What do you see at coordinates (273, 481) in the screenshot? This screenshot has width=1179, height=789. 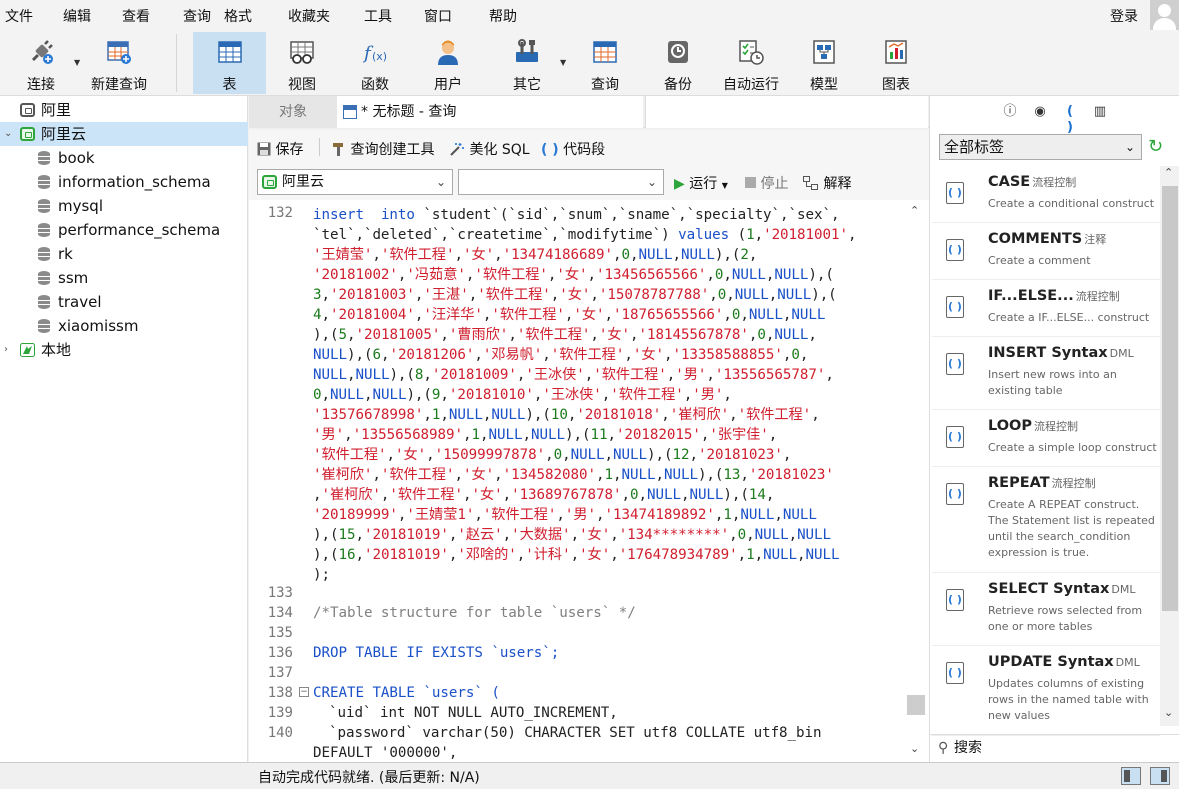 I see `line-gutter: 132 133 134 135 136 137 138 139 140` at bounding box center [273, 481].